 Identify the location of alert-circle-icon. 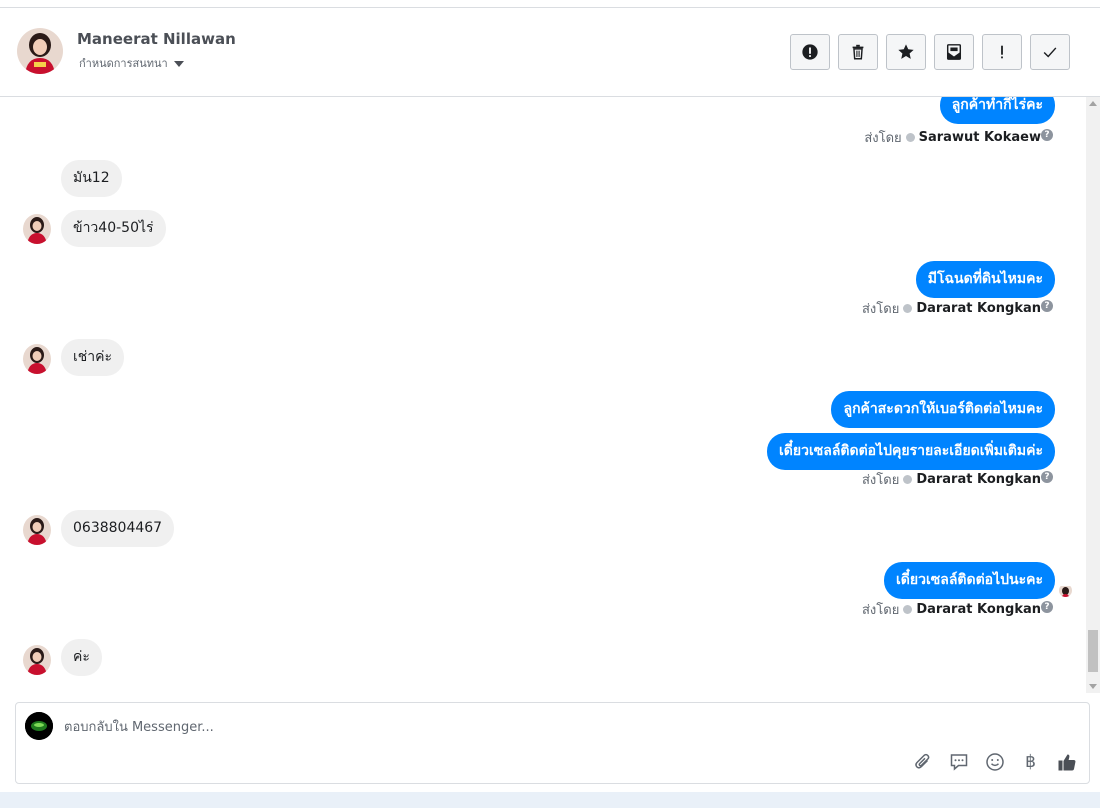
(810, 52).